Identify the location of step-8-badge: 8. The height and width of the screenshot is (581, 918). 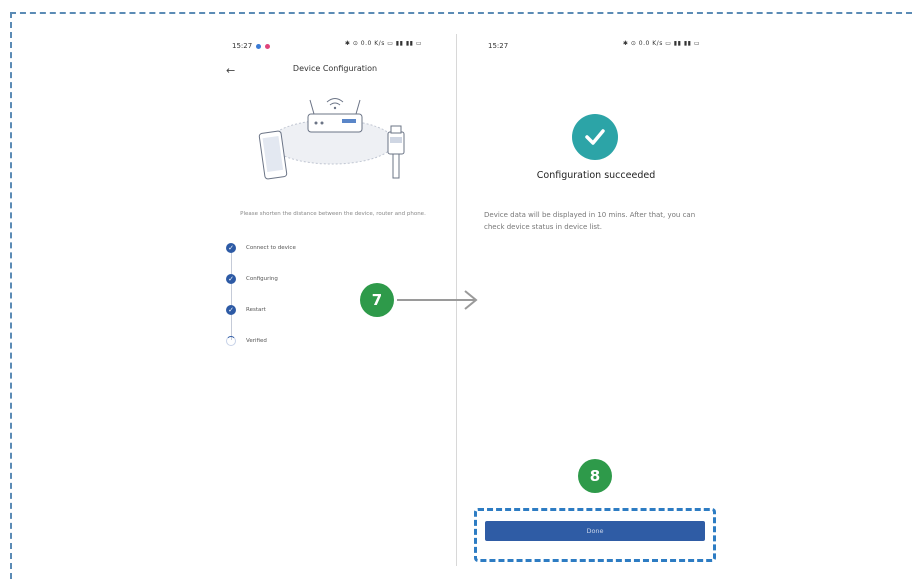
(595, 476).